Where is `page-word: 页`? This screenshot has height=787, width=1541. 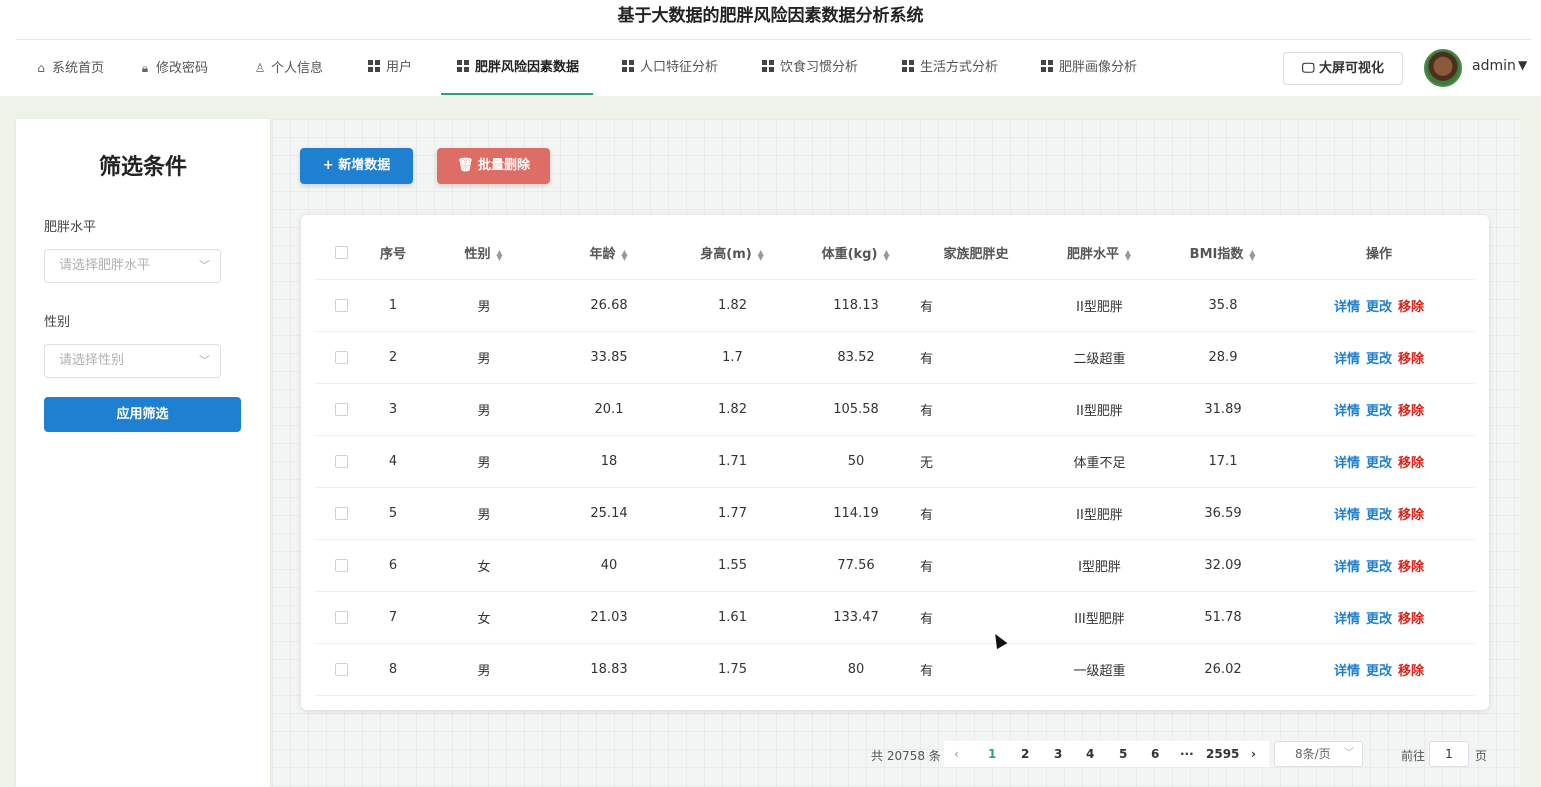
page-word: 页 is located at coordinates (1481, 756).